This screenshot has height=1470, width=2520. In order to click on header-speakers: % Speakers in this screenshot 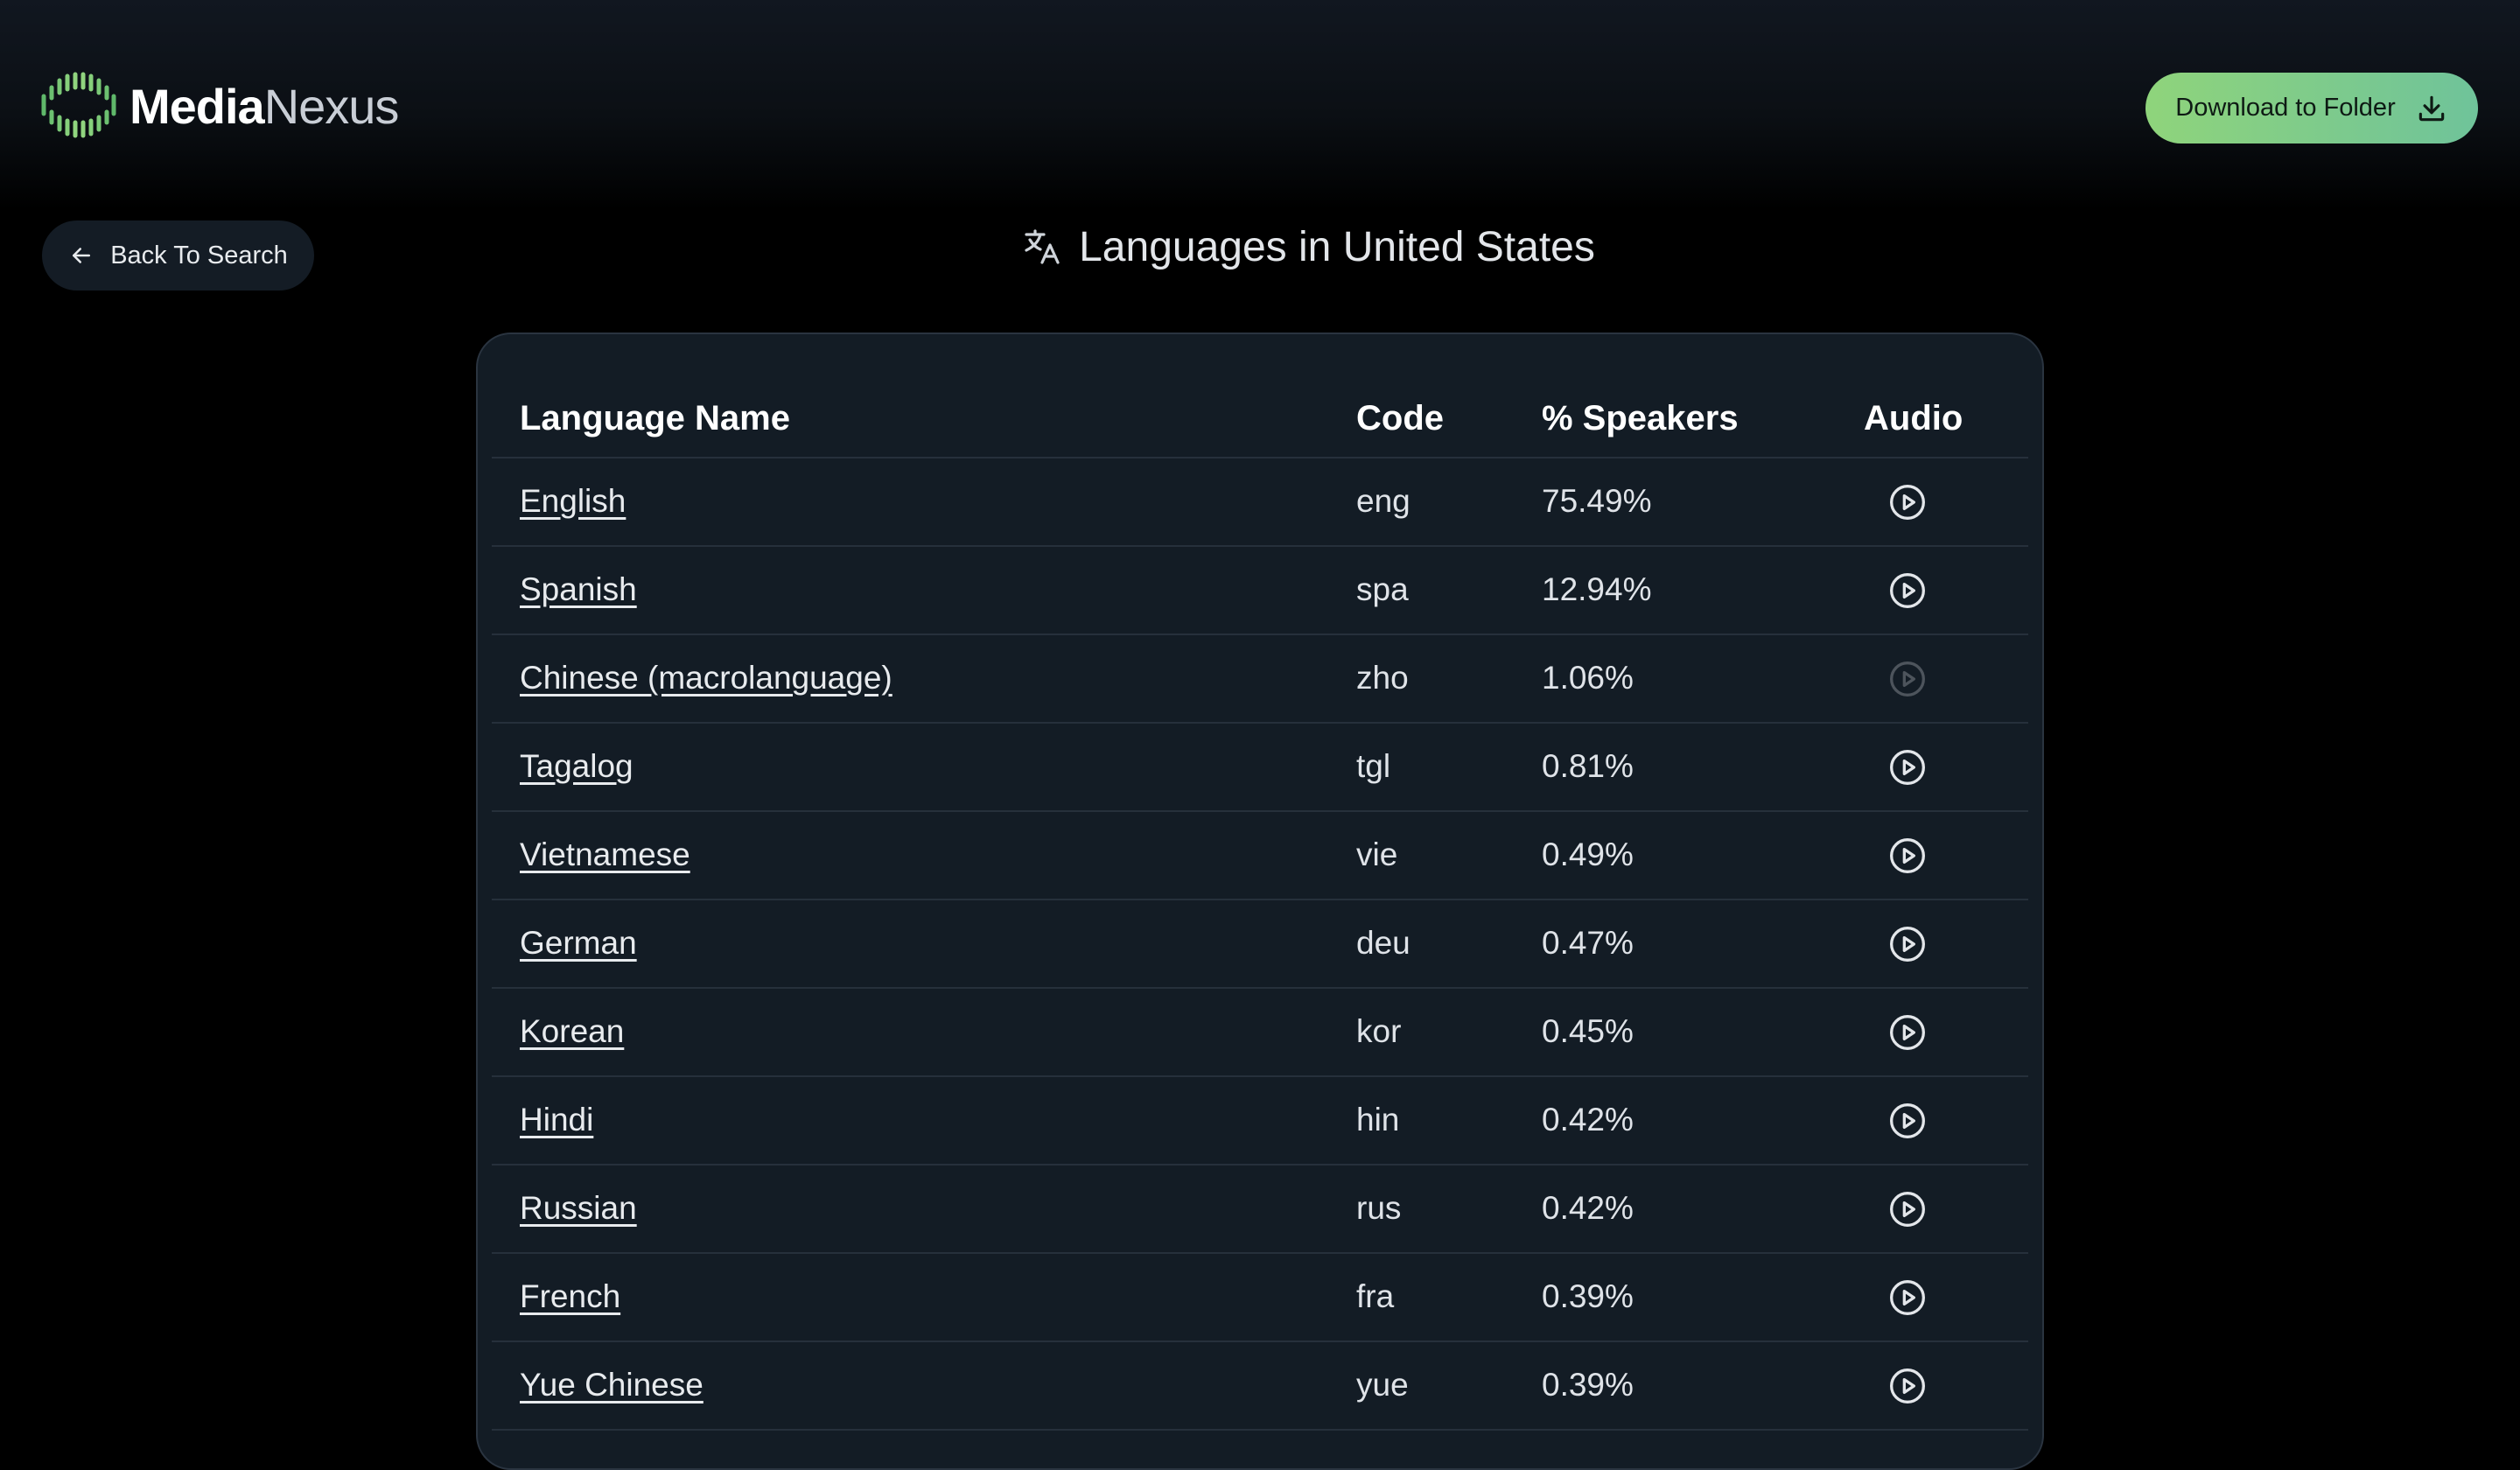, I will do `click(1640, 418)`.